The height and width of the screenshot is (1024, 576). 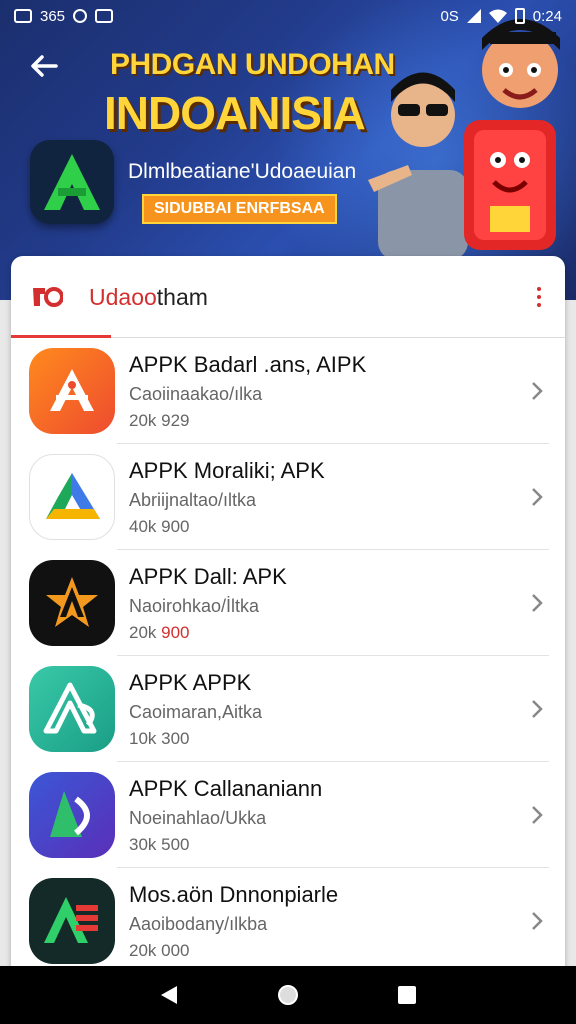 I want to click on banner-title-line2: INDOANISIA, so click(x=235, y=113).